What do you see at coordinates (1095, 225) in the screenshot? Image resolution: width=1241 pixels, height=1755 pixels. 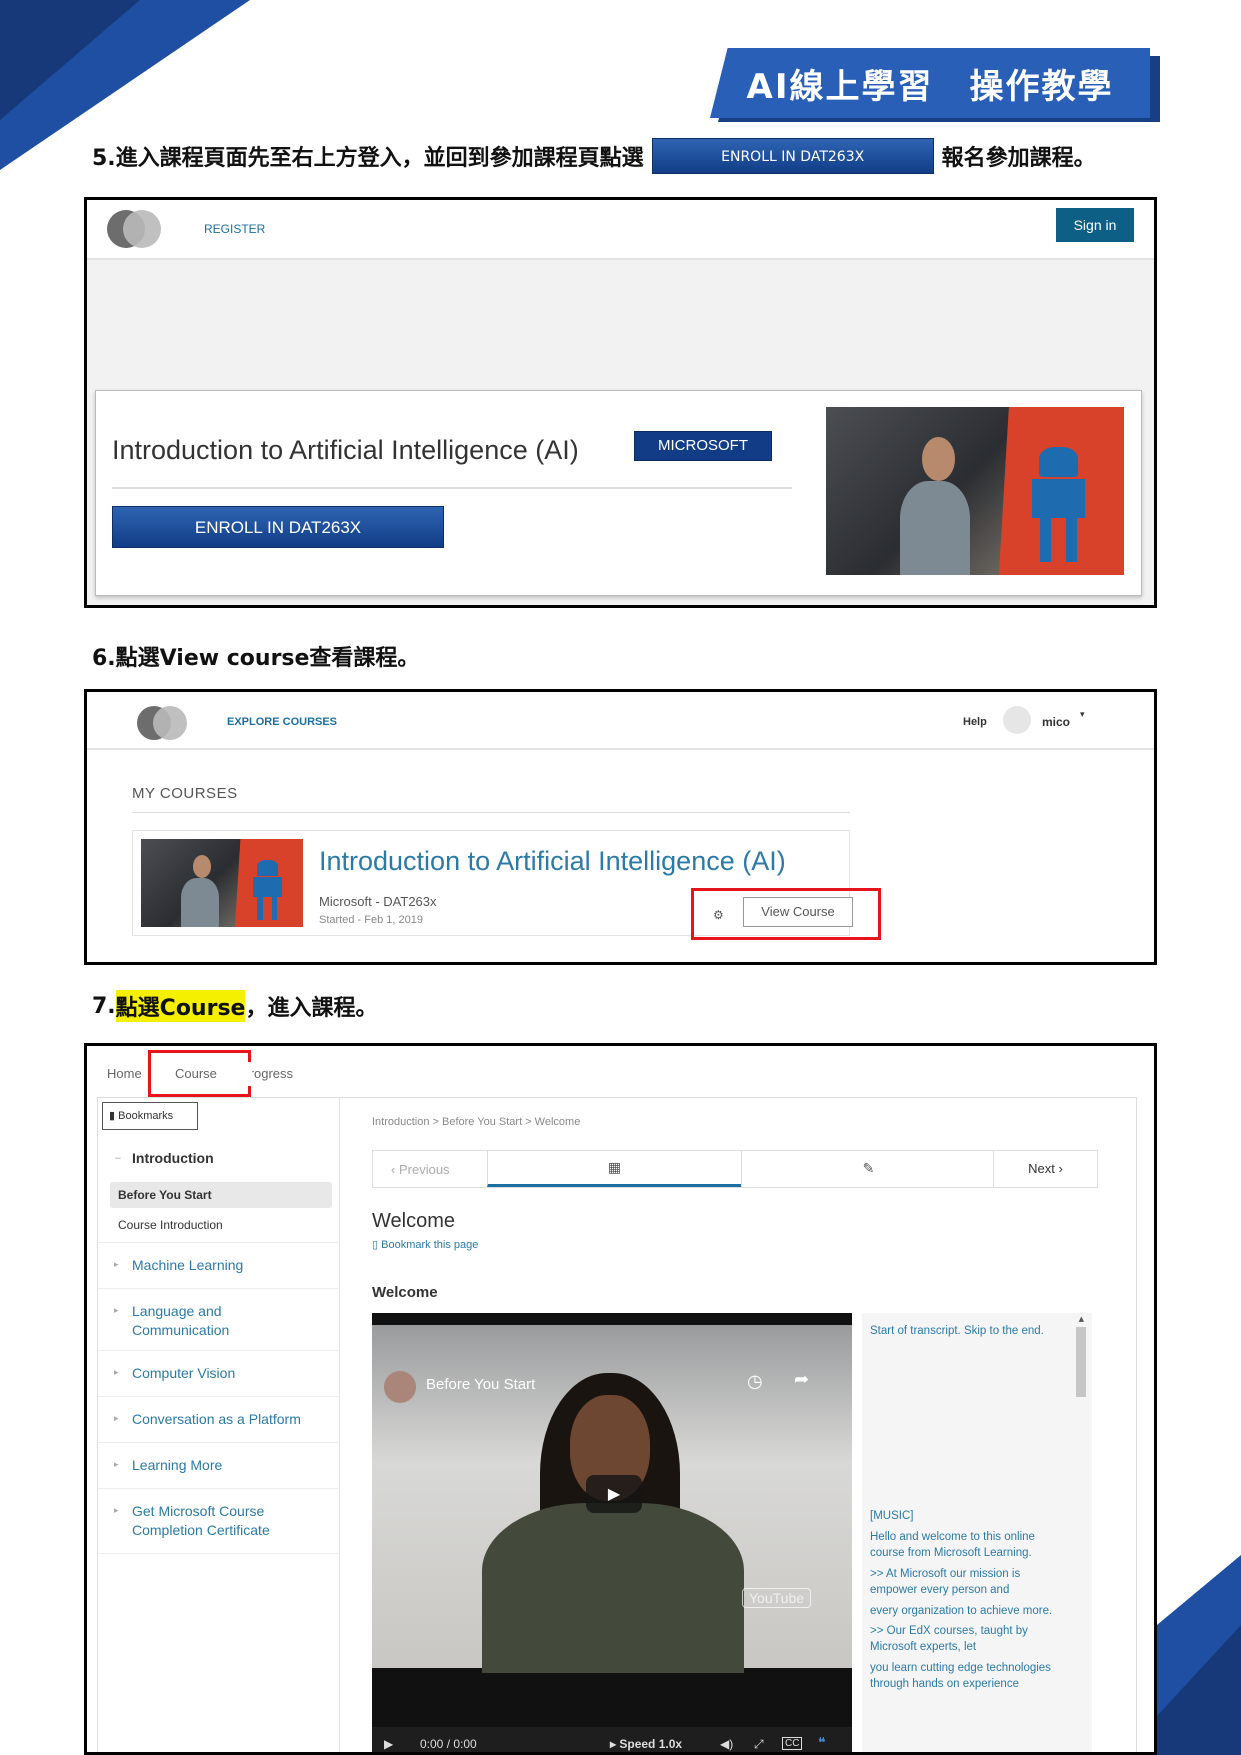 I see `sign-in-button: Sign in` at bounding box center [1095, 225].